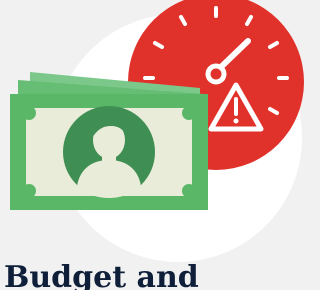 The image size is (320, 290). I want to click on warning-dot, so click(236, 121).